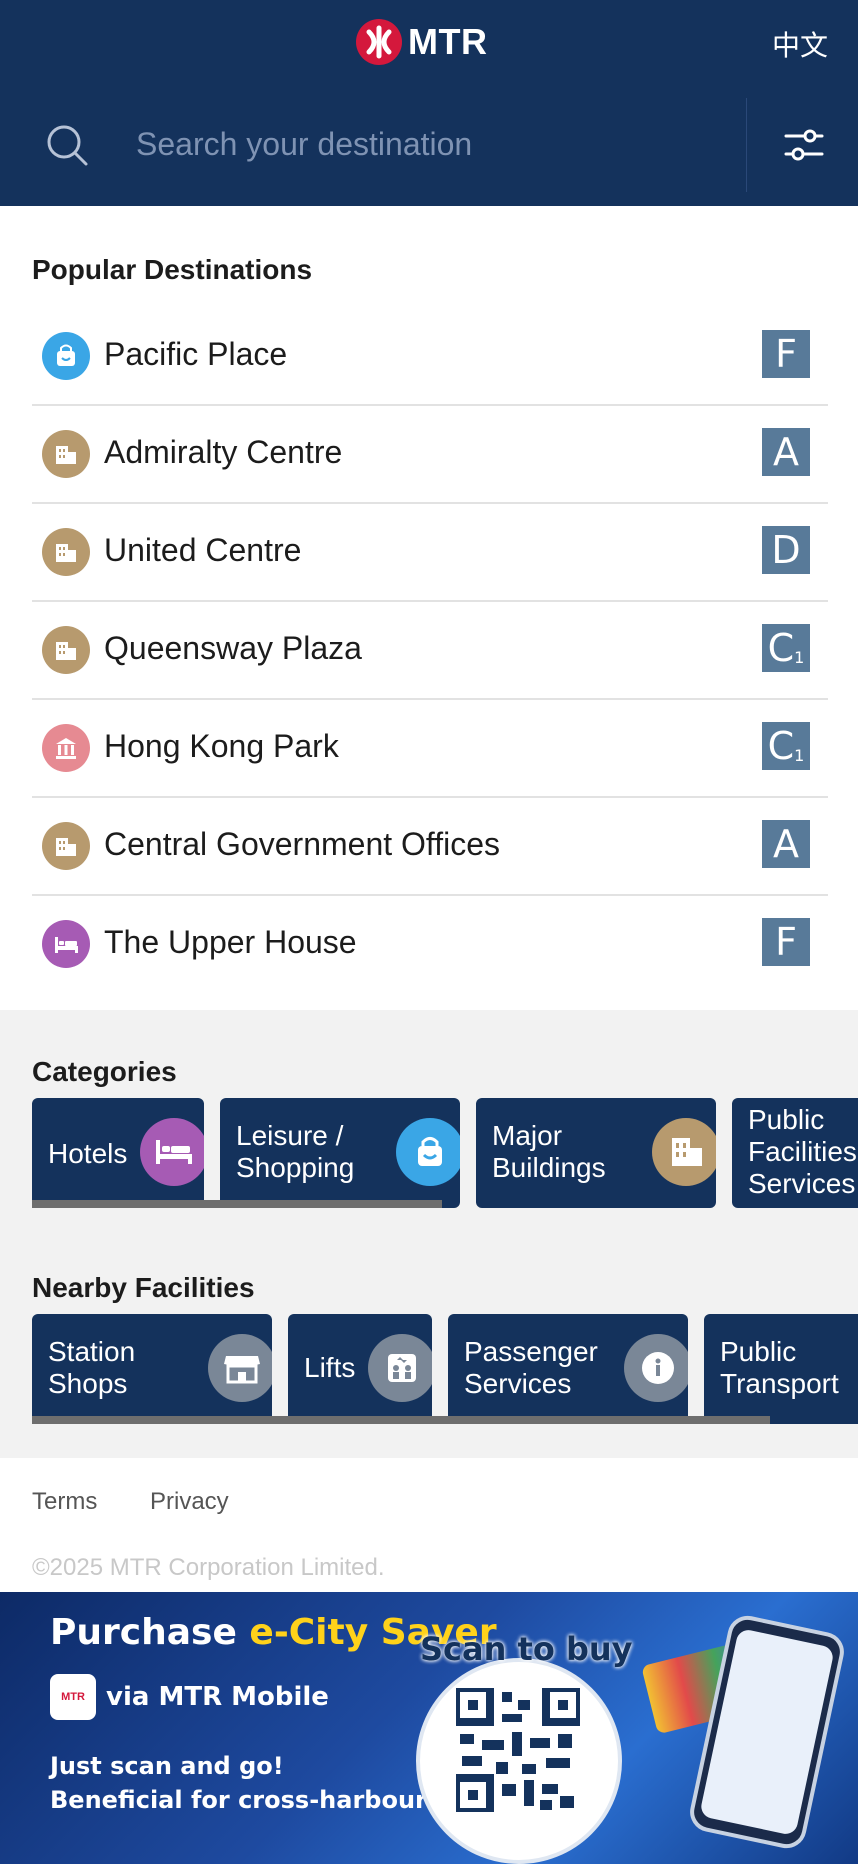 The height and width of the screenshot is (1864, 858). I want to click on shop-icon, so click(240, 1368).